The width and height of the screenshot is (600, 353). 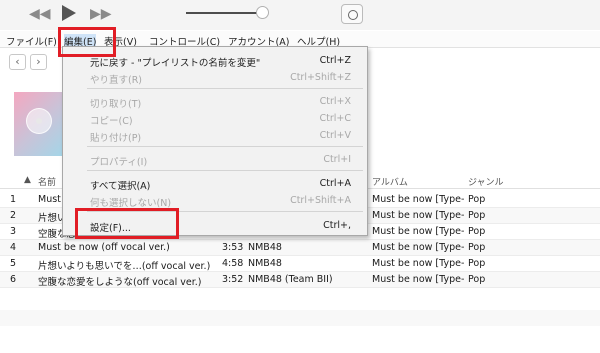 I want to click on highlight-preferences, so click(x=127, y=223).